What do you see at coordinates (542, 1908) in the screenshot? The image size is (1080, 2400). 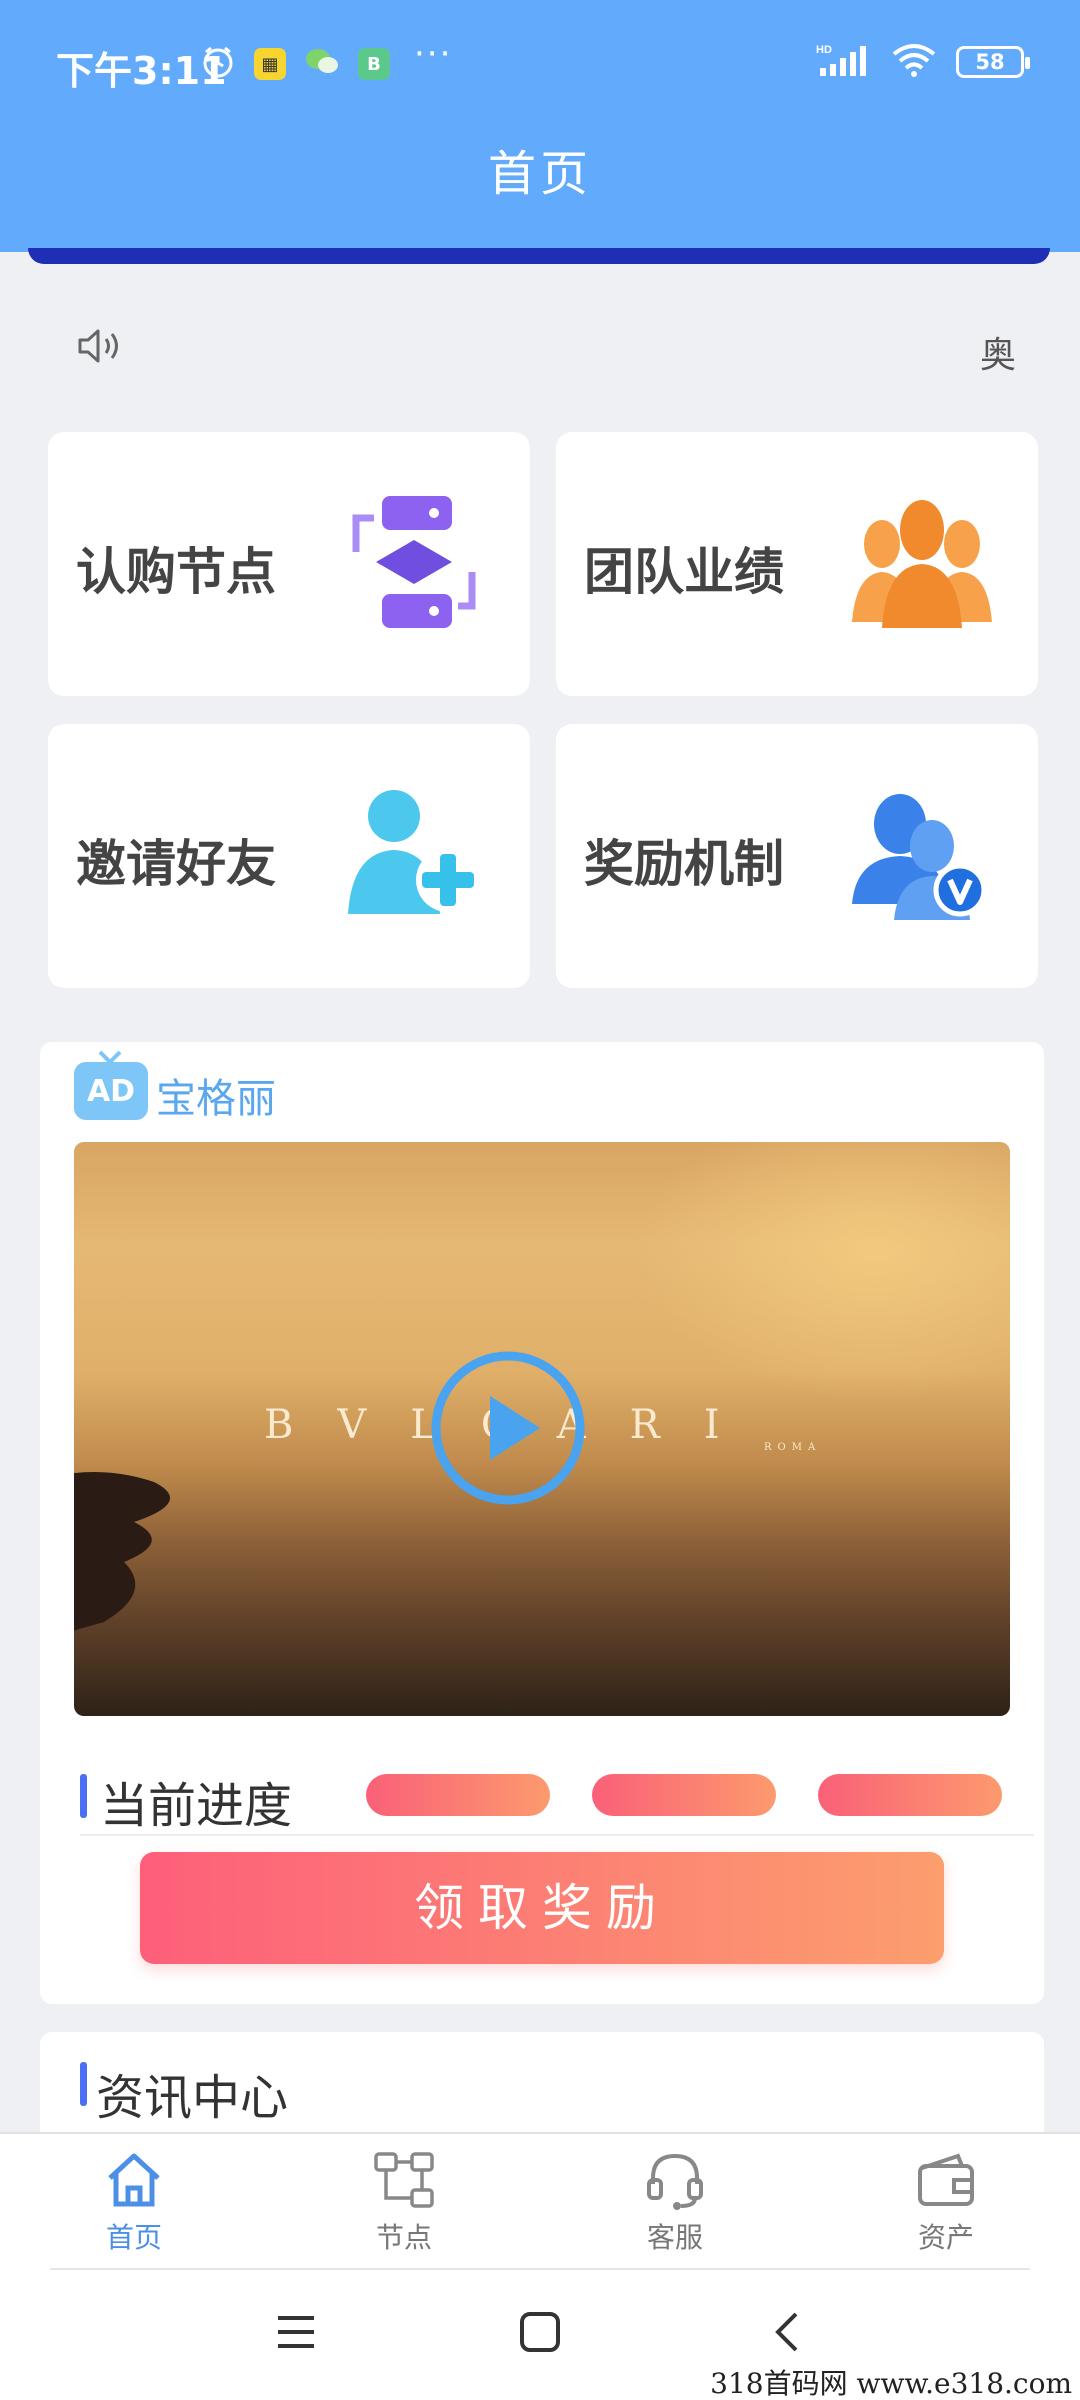 I see `claim-reward-button: 领取奖励` at bounding box center [542, 1908].